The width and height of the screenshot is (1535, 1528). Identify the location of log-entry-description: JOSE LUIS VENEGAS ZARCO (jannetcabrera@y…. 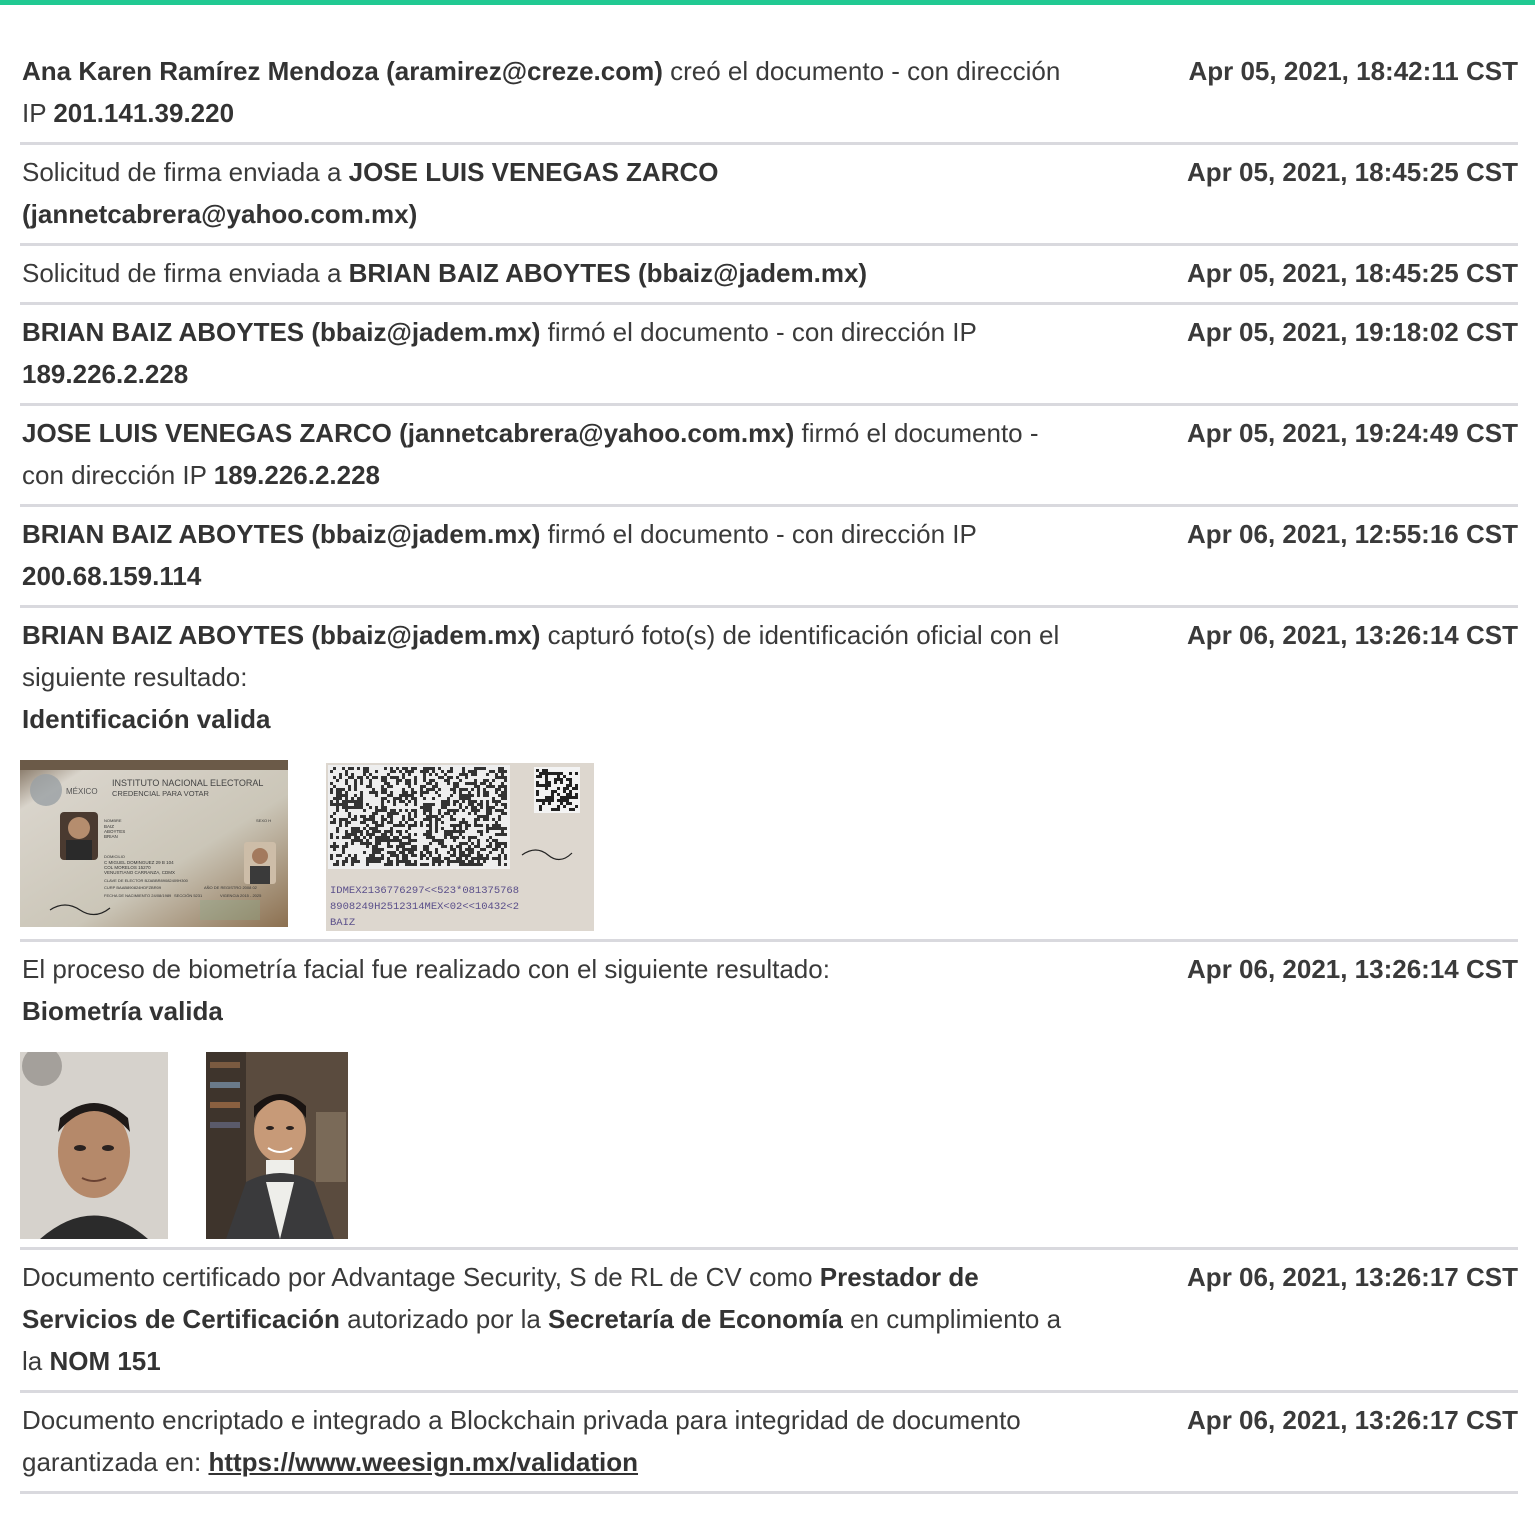
(552, 454).